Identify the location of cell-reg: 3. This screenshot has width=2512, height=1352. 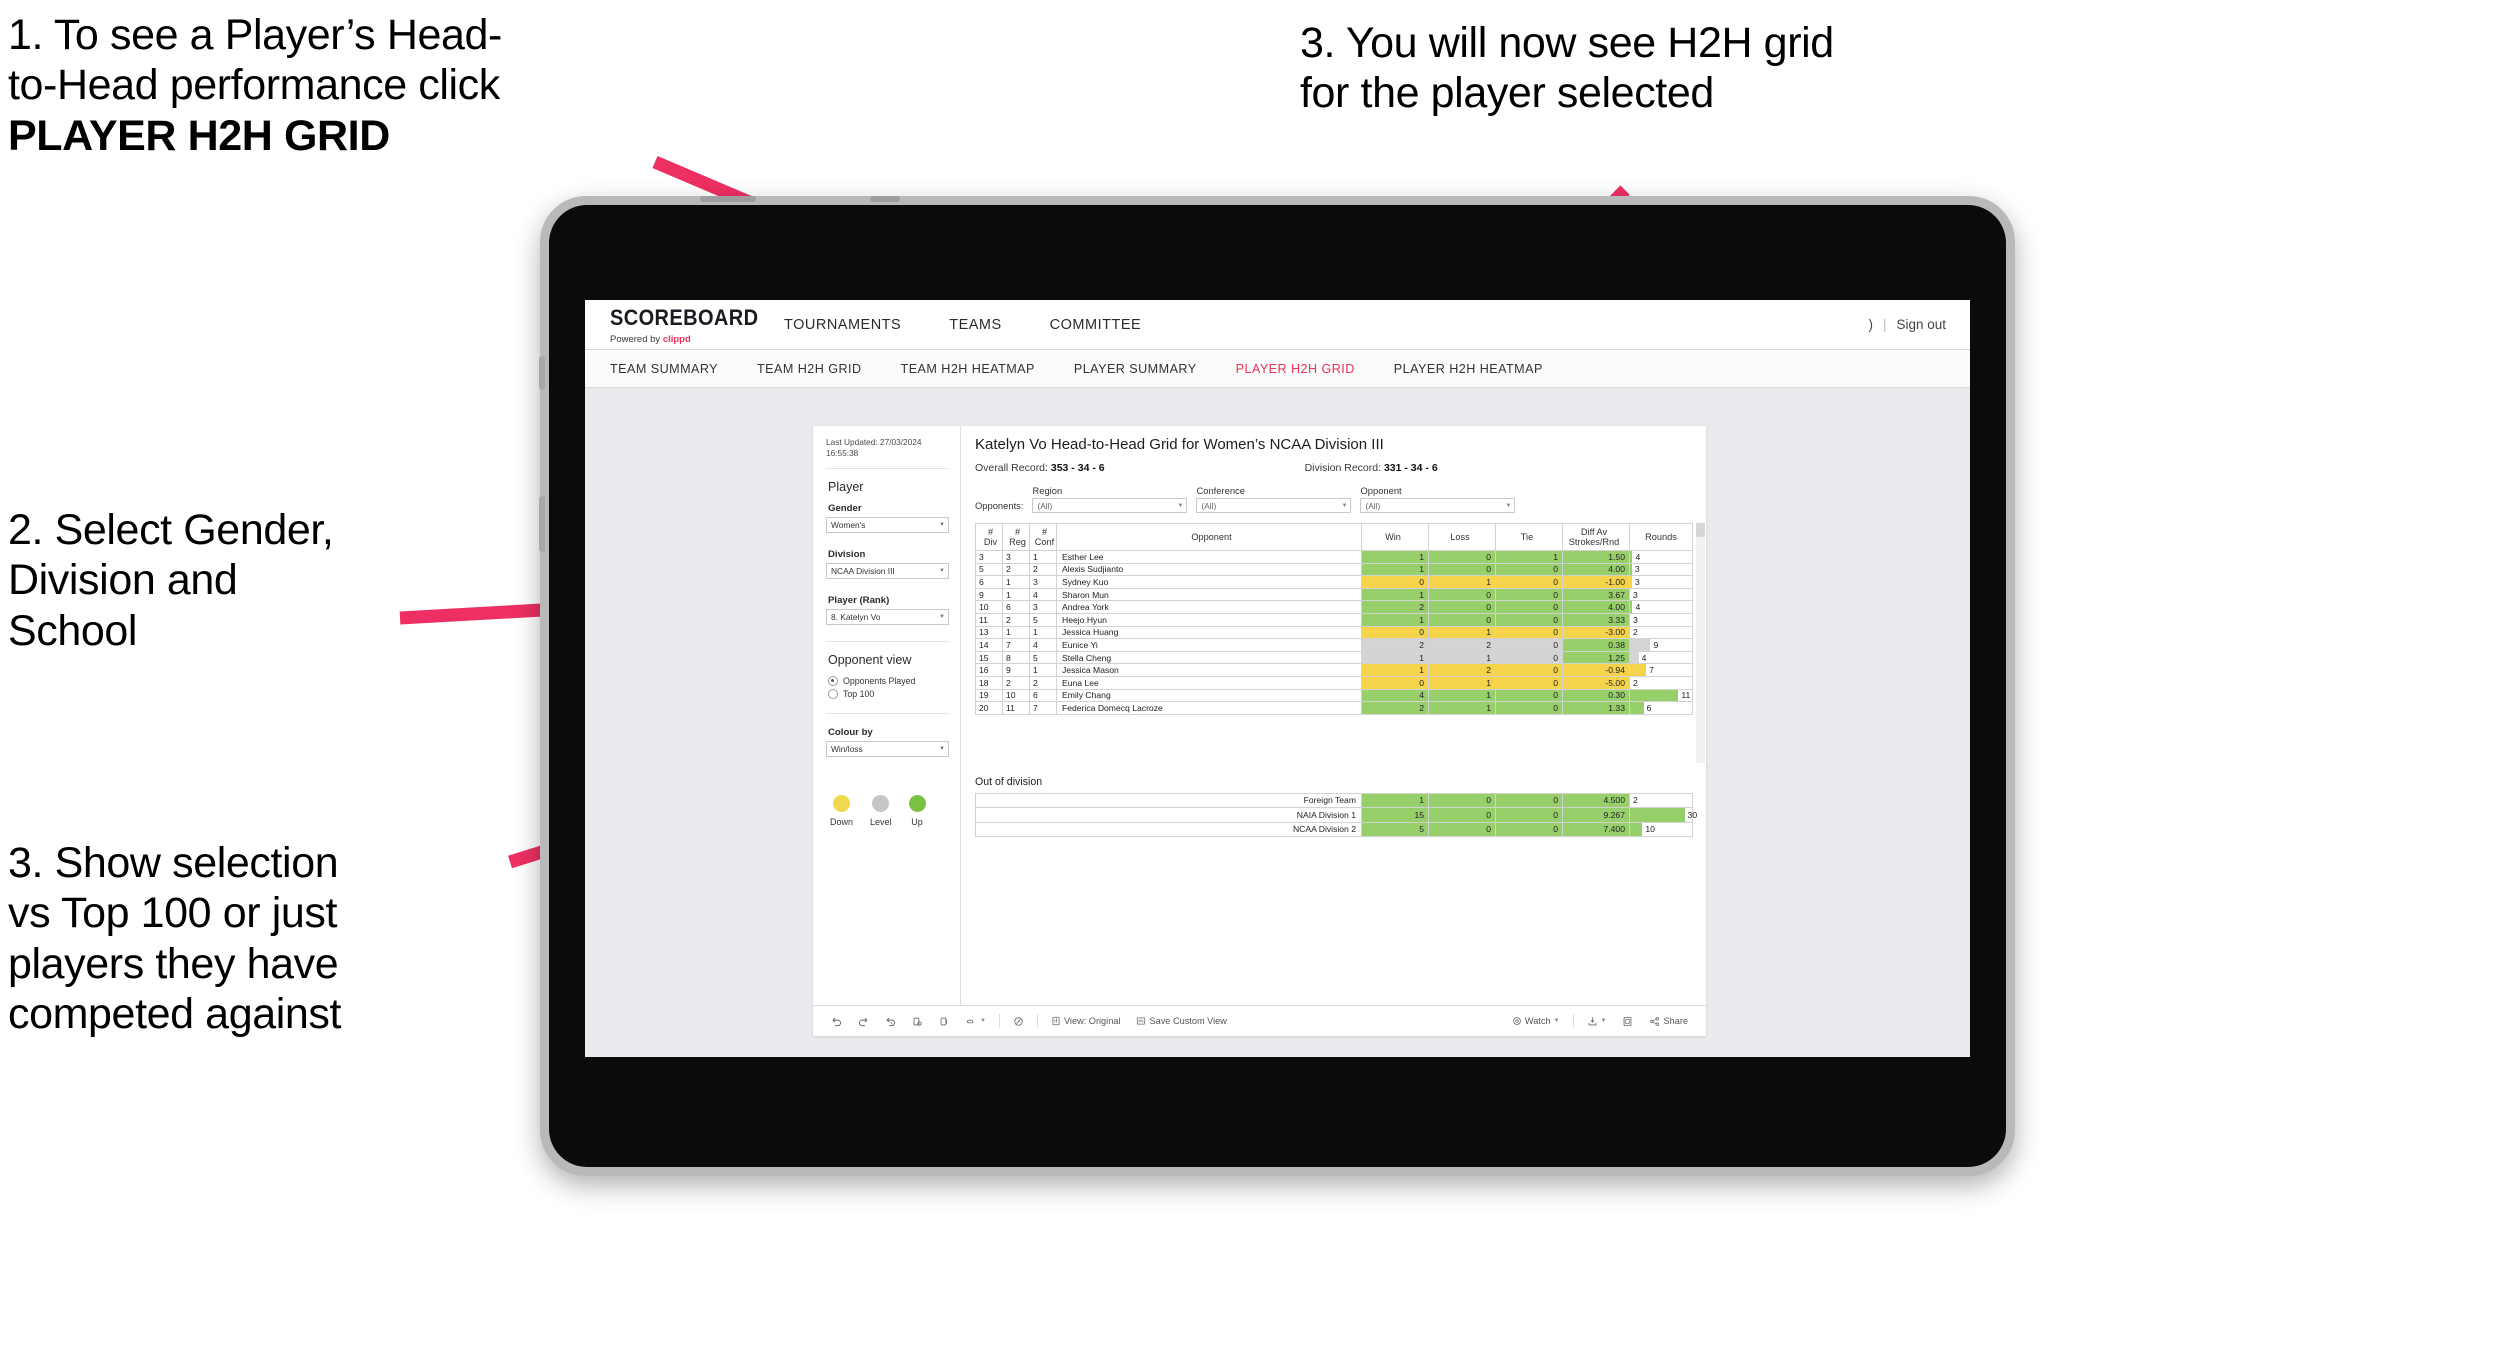
(1016, 557).